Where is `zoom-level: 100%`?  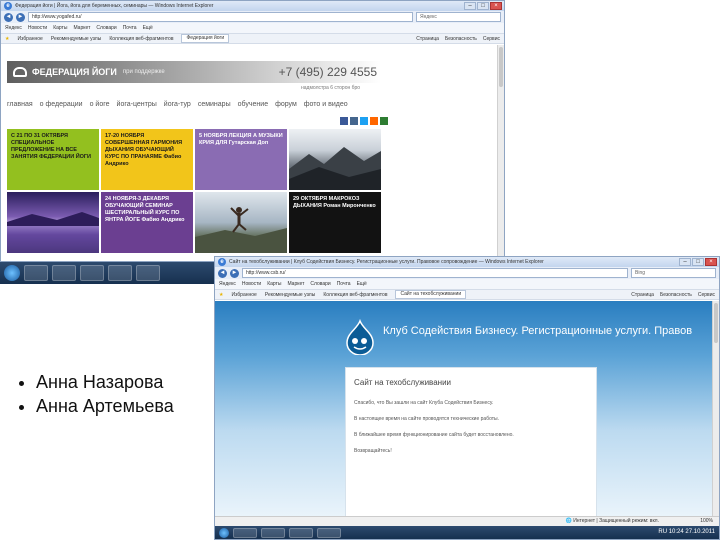
zoom-level: 100% is located at coordinates (706, 521).